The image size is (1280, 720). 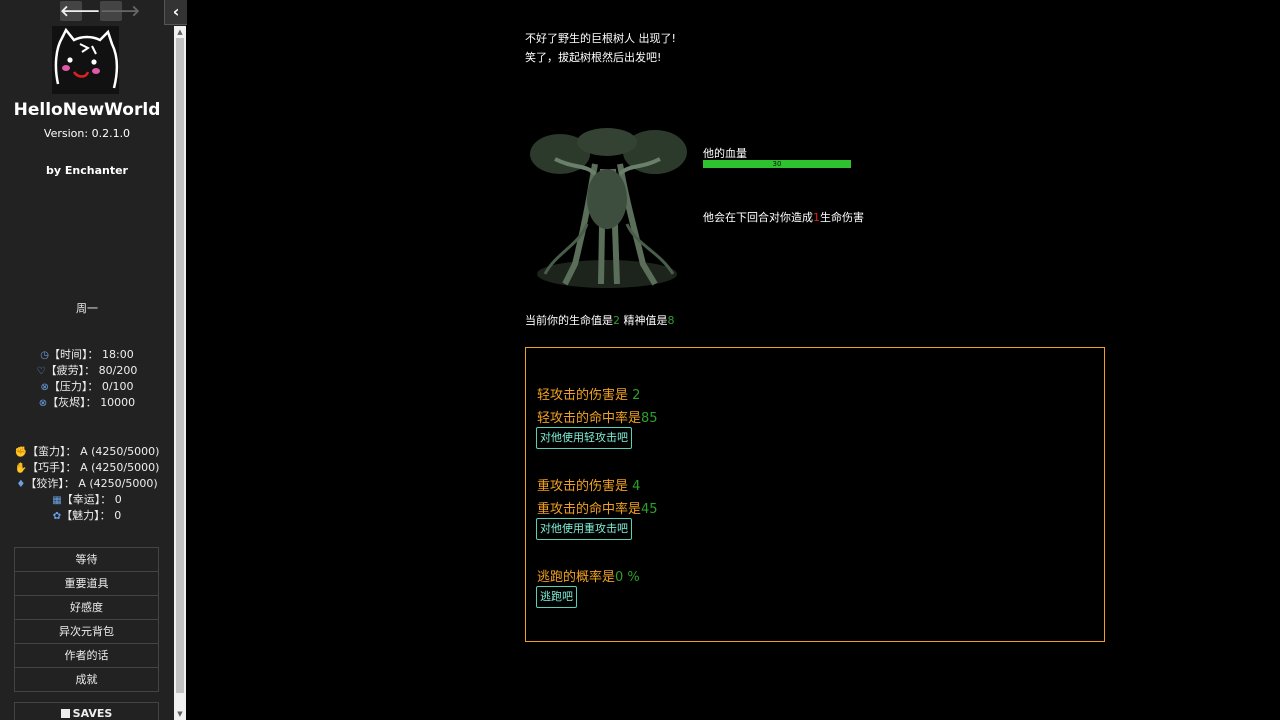 I want to click on stat-label: 【疲劳】：, so click(x=70, y=370).